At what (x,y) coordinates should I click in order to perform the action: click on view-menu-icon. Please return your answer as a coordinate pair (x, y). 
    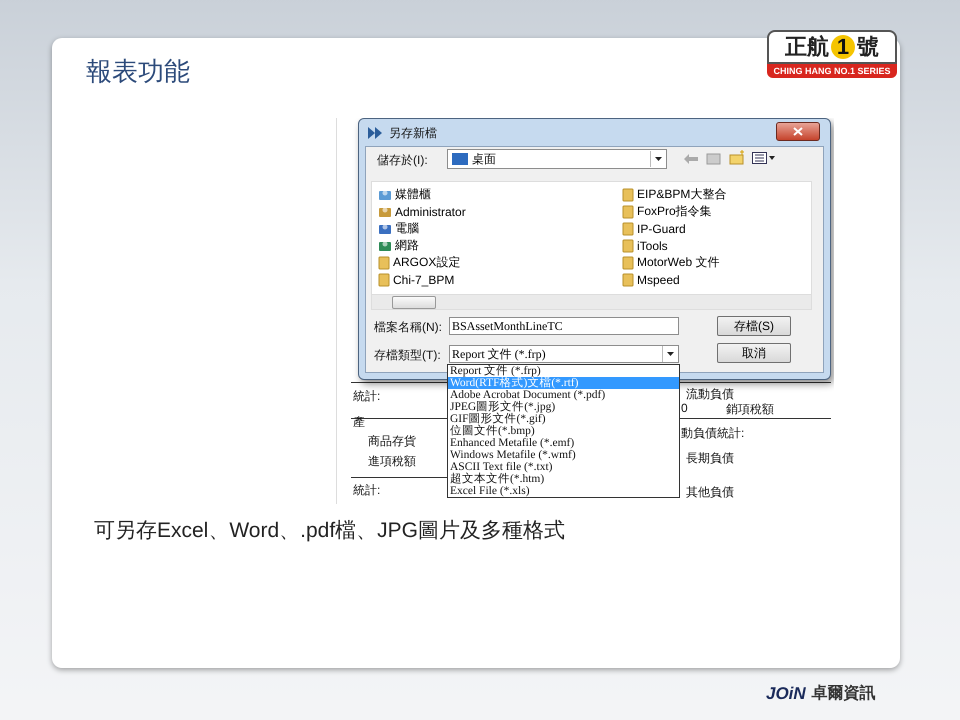
    Looking at the image, I should click on (764, 158).